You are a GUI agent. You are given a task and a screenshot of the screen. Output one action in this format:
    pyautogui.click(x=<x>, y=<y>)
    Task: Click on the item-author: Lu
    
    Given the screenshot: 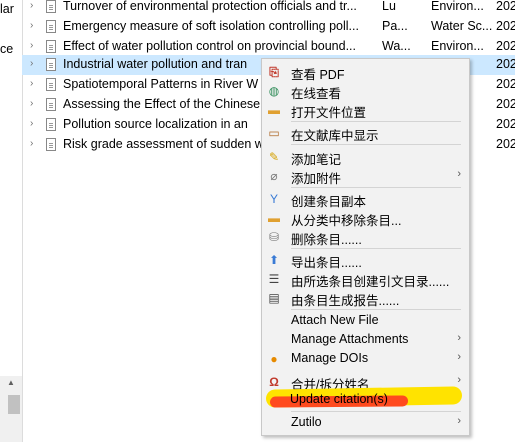 What is the action you would take?
    pyautogui.click(x=389, y=6)
    